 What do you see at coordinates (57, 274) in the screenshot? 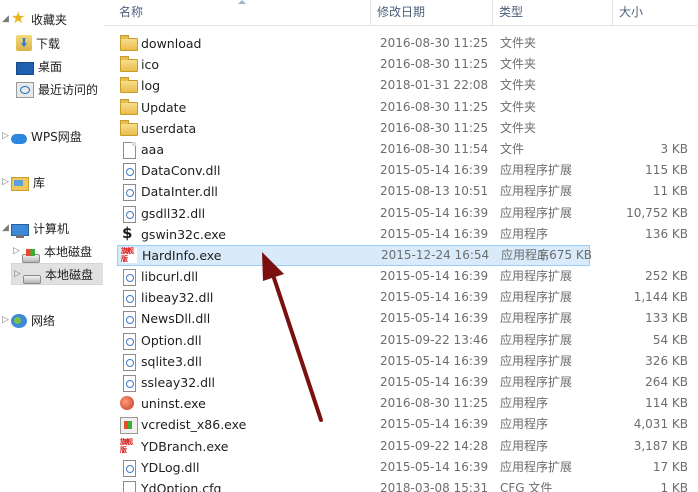
I see `nav-local-disk-d: ▷ 本地磁盘` at bounding box center [57, 274].